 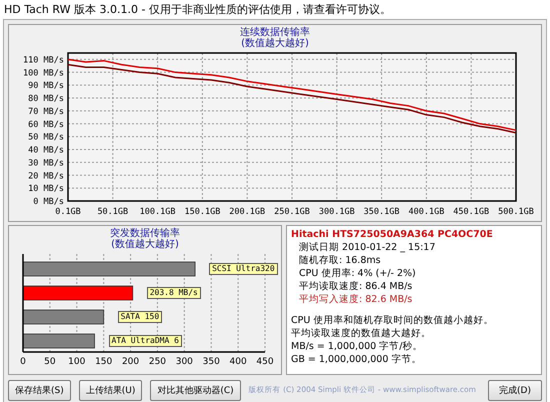 What do you see at coordinates (46, 163) in the screenshot?
I see `y-tick-label: 30 MB/s` at bounding box center [46, 163].